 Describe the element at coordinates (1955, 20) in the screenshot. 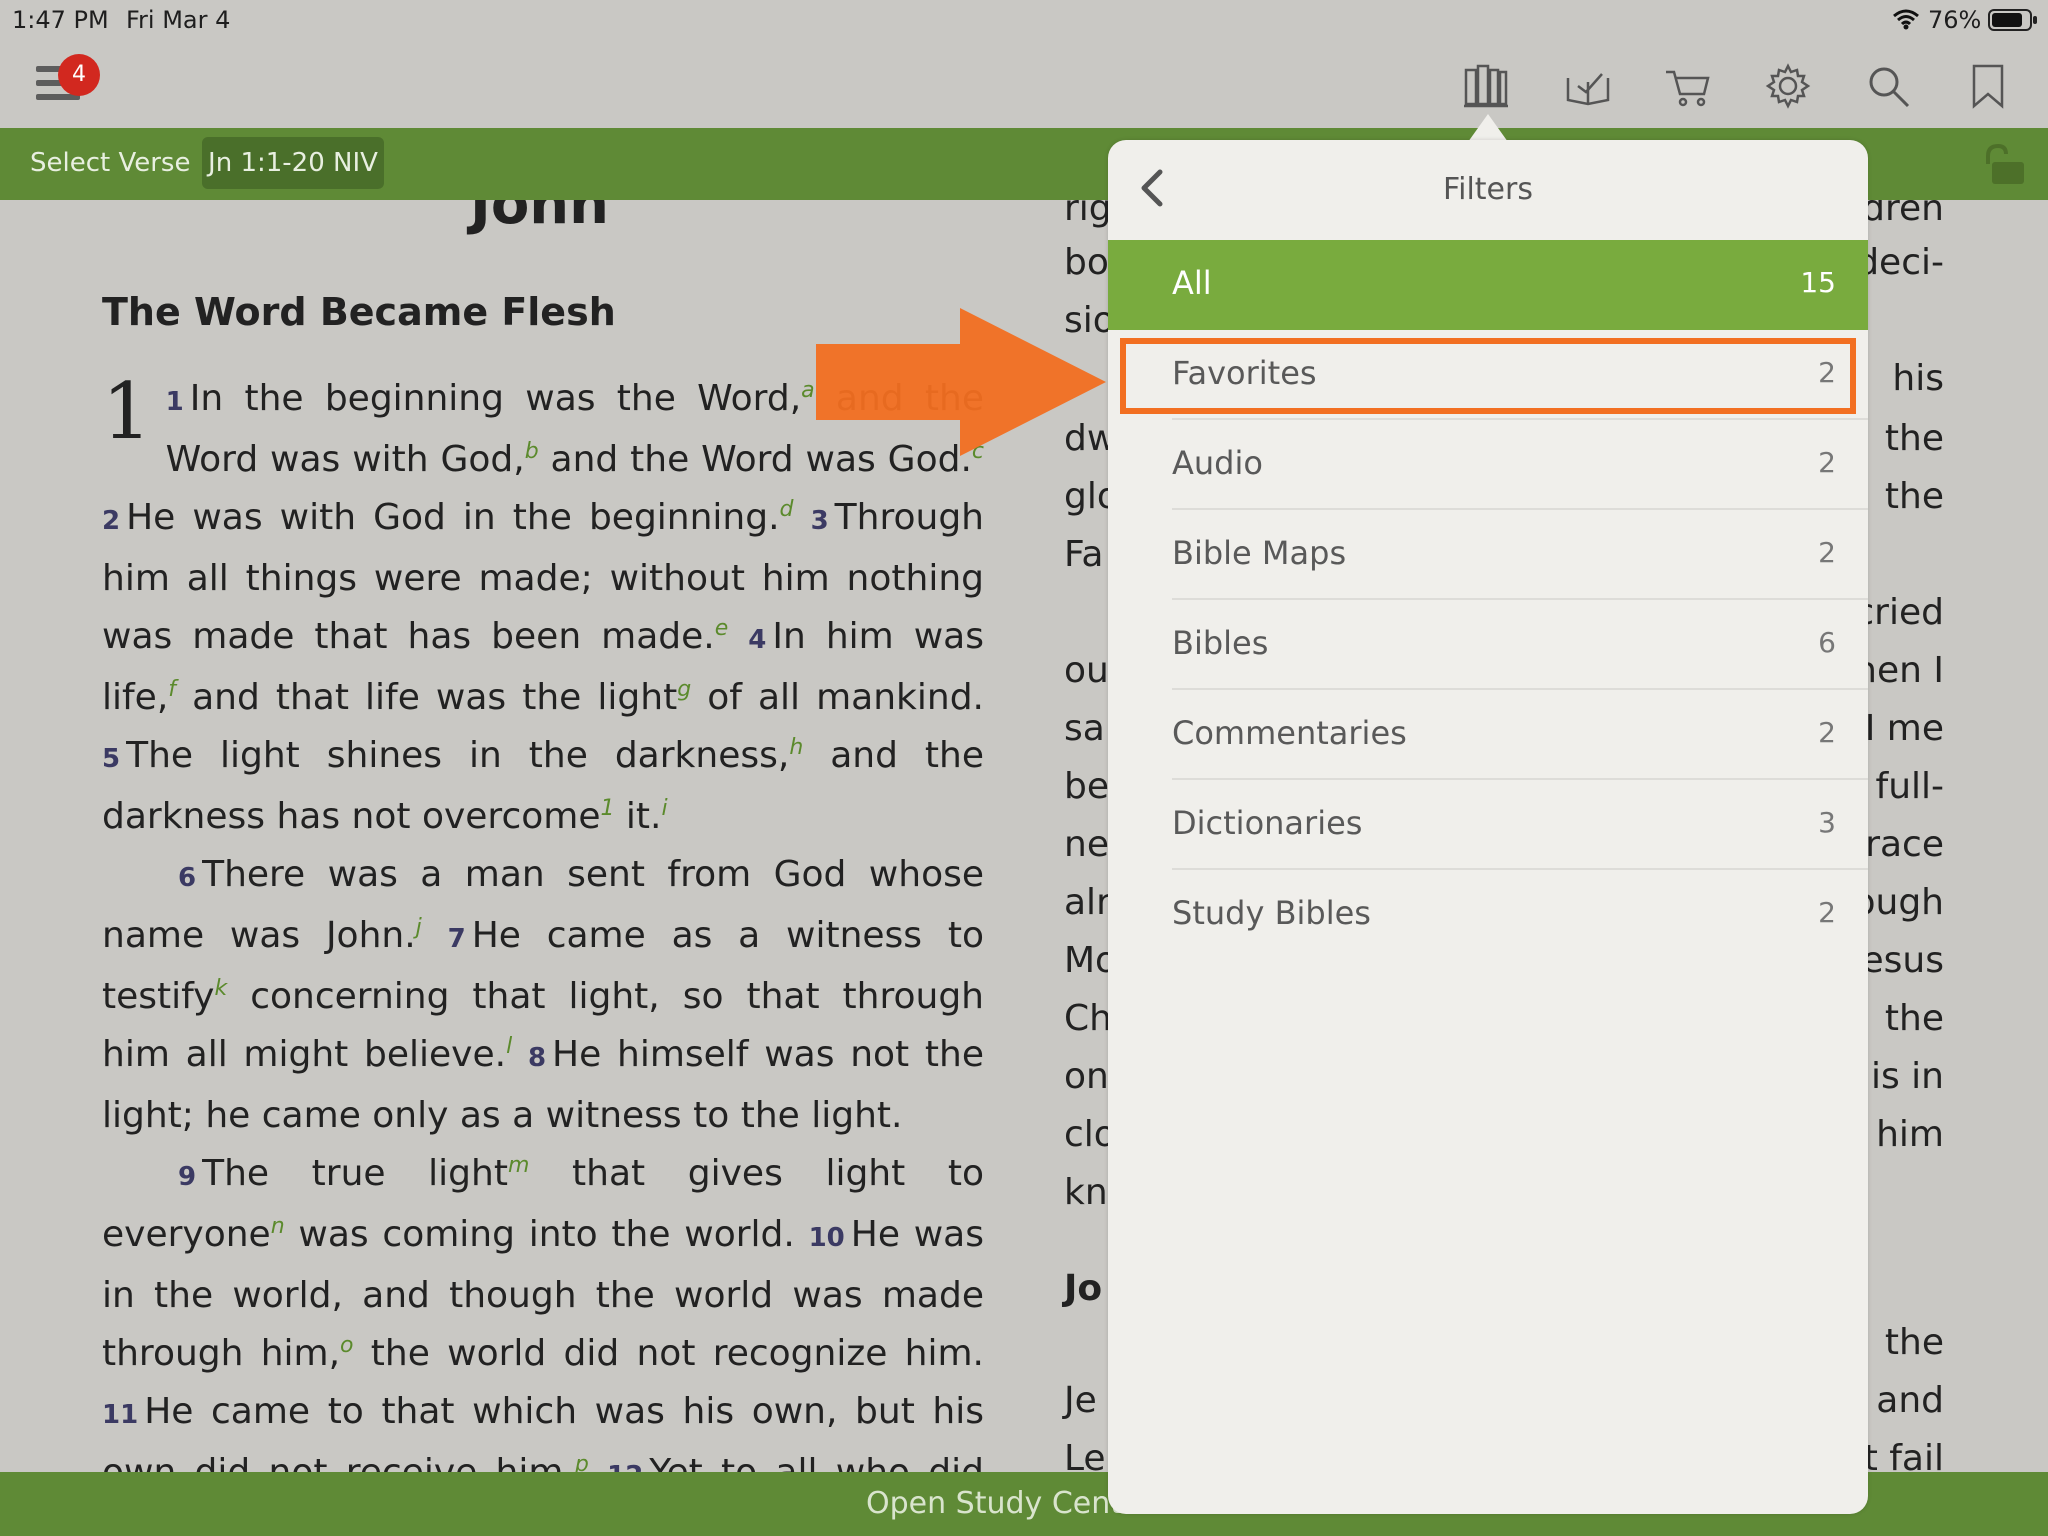

I see `battery-percent: 76%` at that location.